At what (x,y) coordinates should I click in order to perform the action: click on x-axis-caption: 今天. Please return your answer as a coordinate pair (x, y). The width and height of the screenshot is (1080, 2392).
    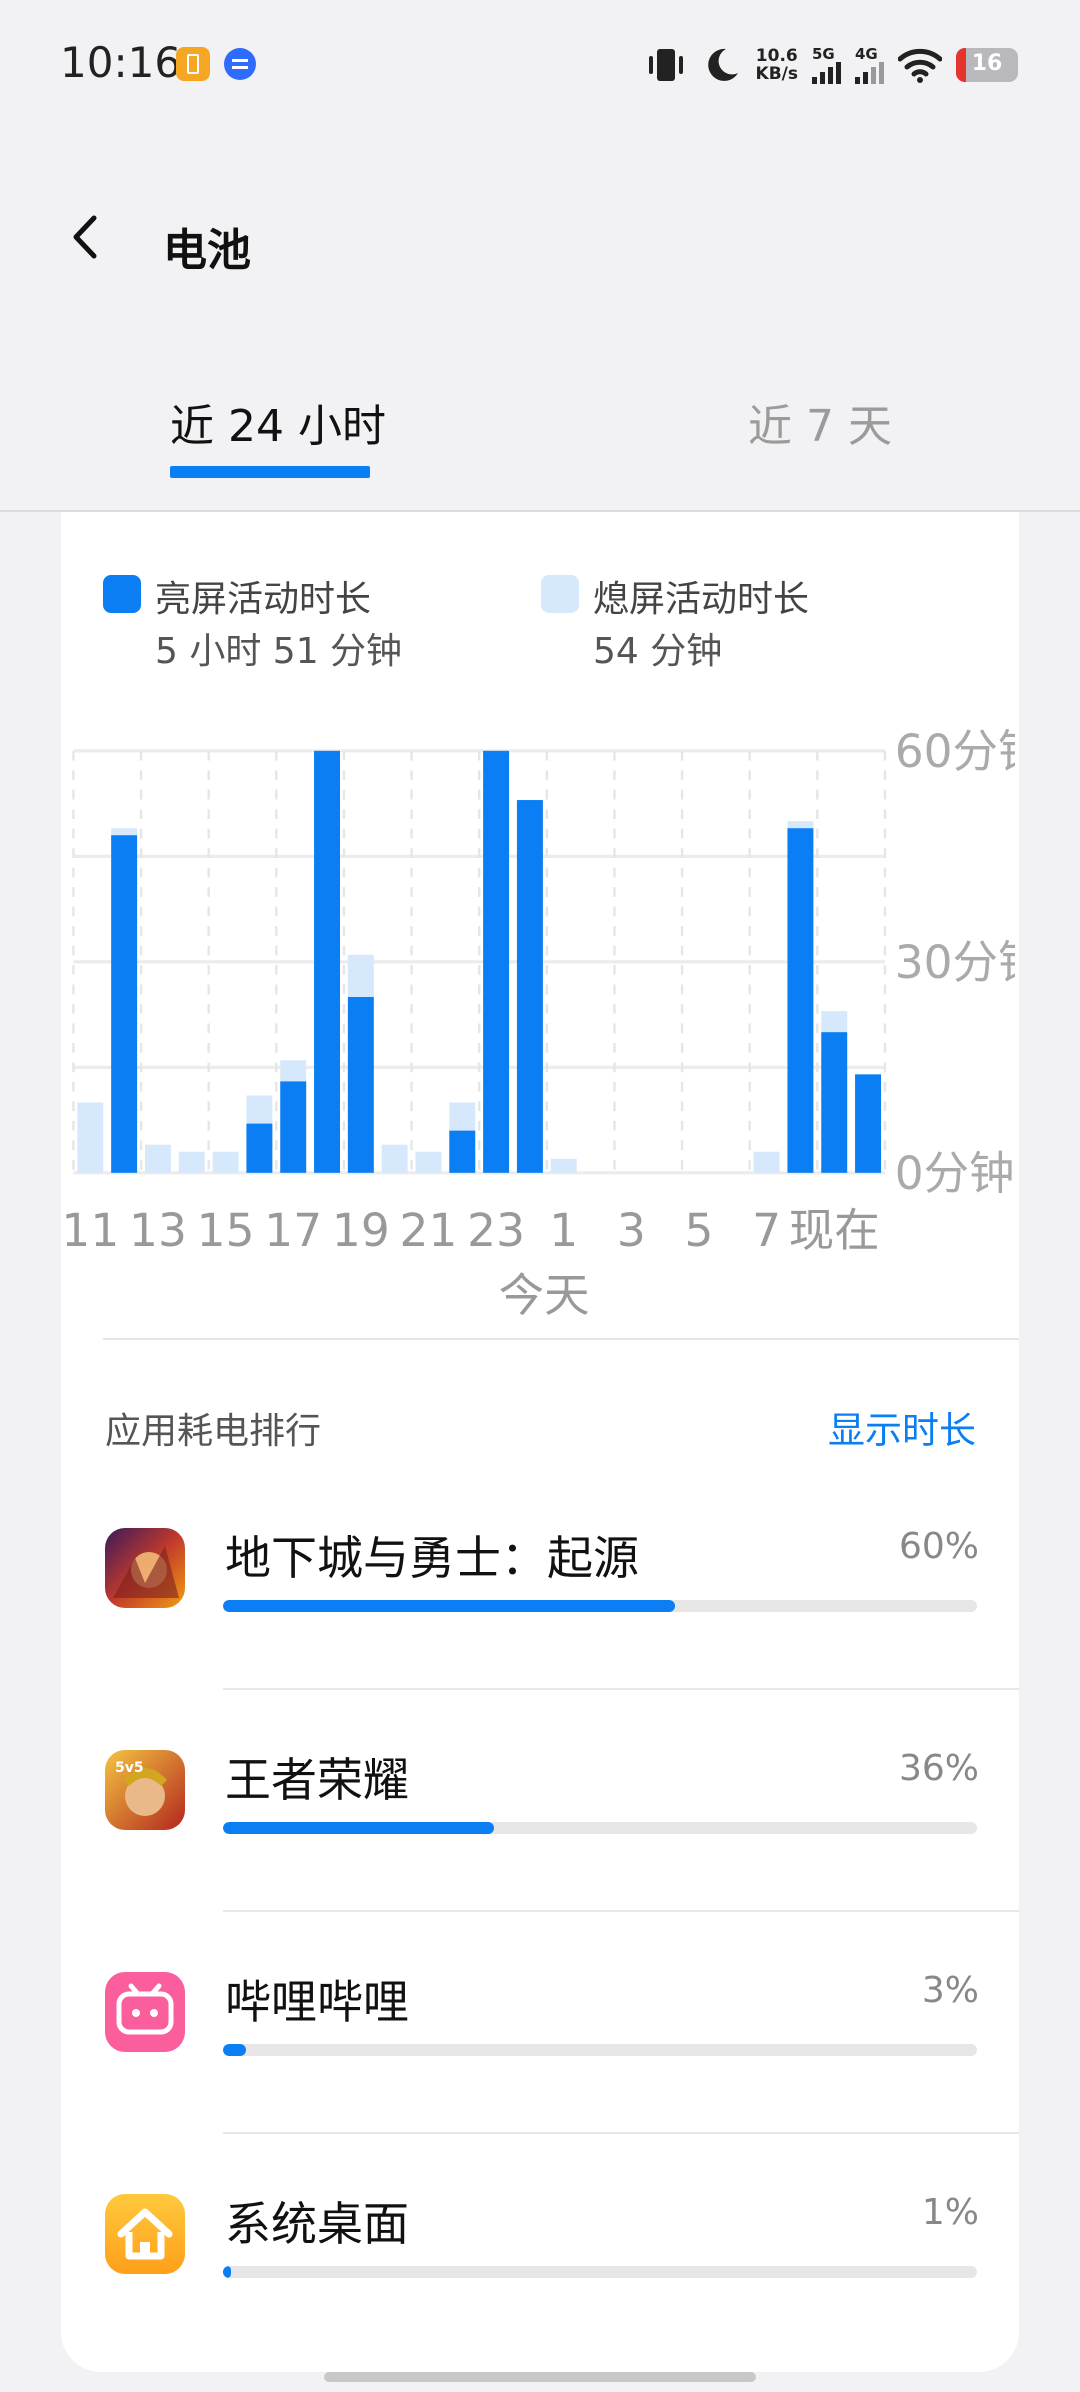
    Looking at the image, I should click on (544, 1295).